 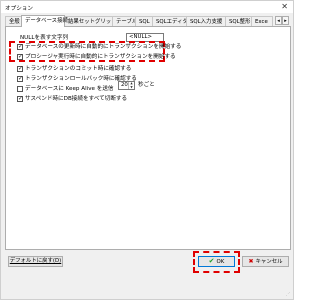 I want to click on ok-button: ✔ OK, so click(x=216, y=261).